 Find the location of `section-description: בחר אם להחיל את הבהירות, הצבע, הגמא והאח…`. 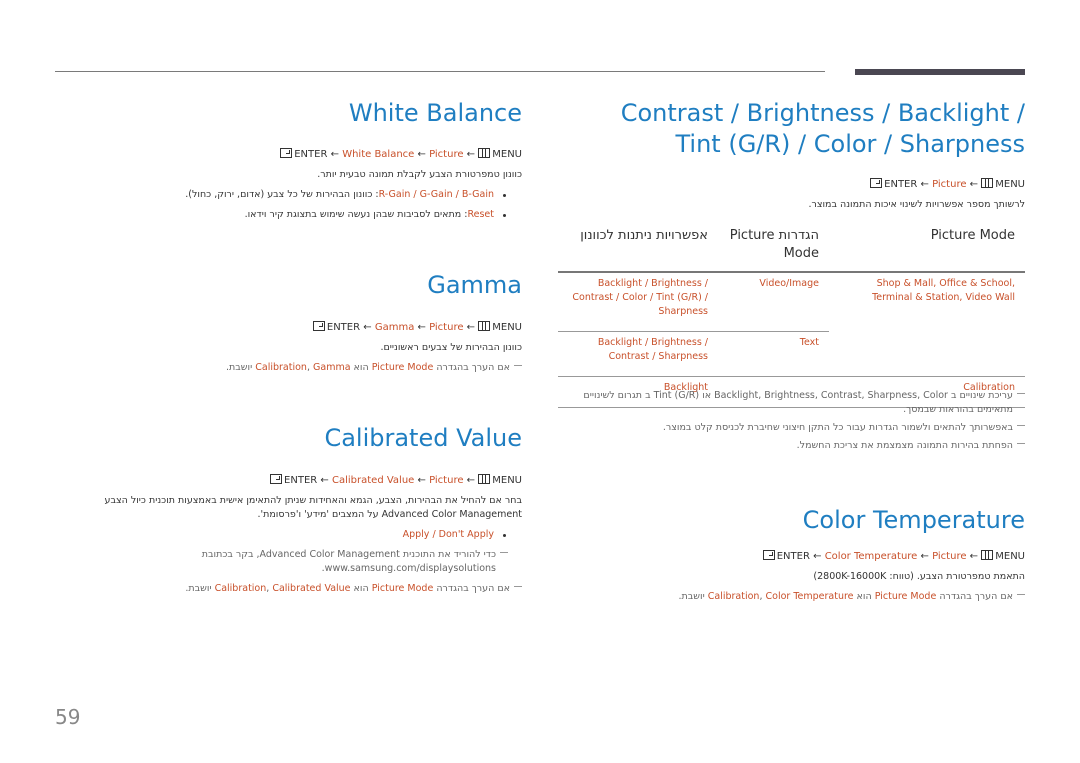

section-description: בחר אם להחיל את הבהירות, הצבע, הגמא והאח… is located at coordinates (313, 507).